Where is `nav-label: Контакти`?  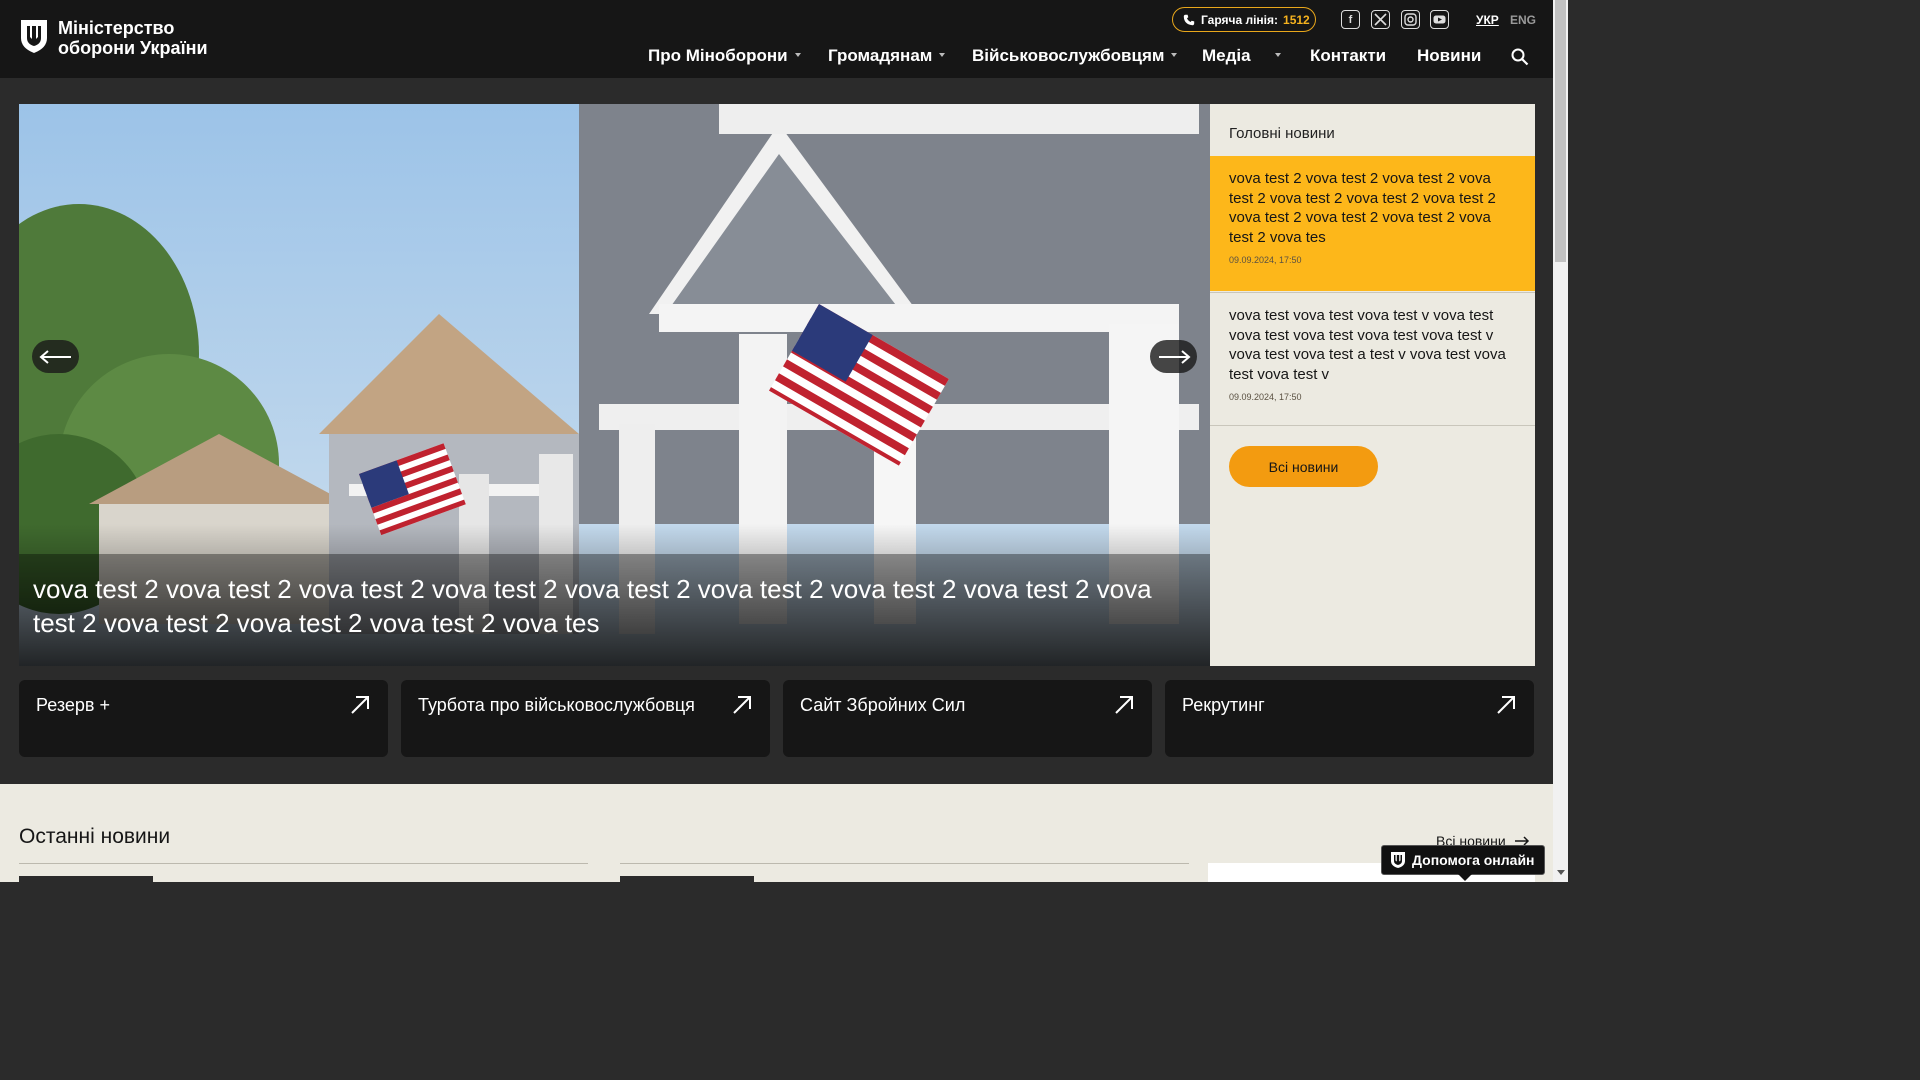 nav-label: Контакти is located at coordinates (1348, 55).